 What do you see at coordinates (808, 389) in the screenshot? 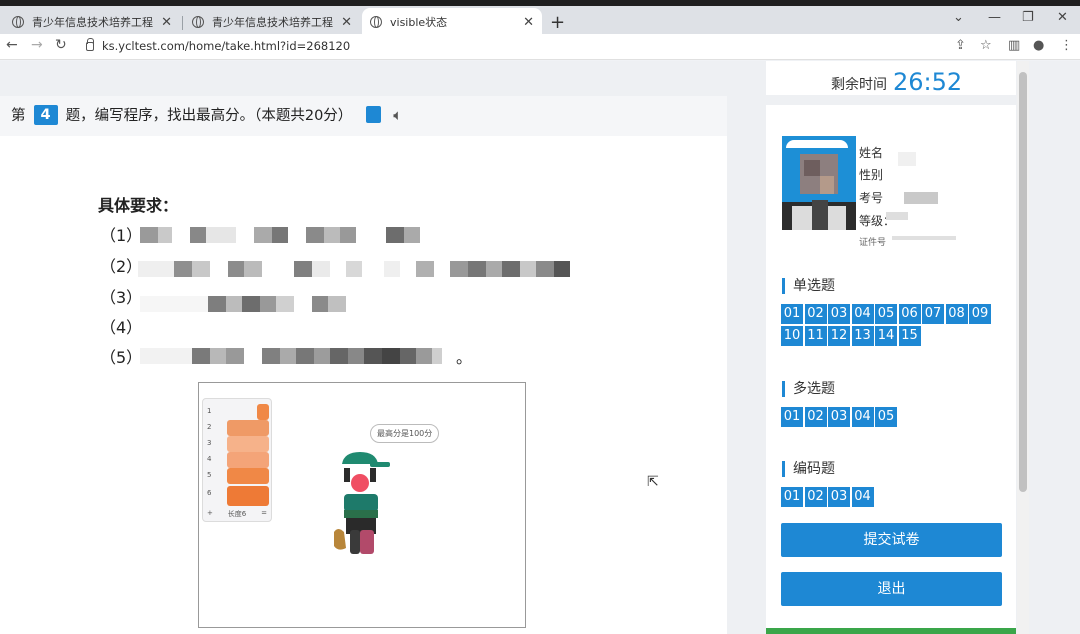
I see `section-title-multi-choice: 多选题` at bounding box center [808, 389].